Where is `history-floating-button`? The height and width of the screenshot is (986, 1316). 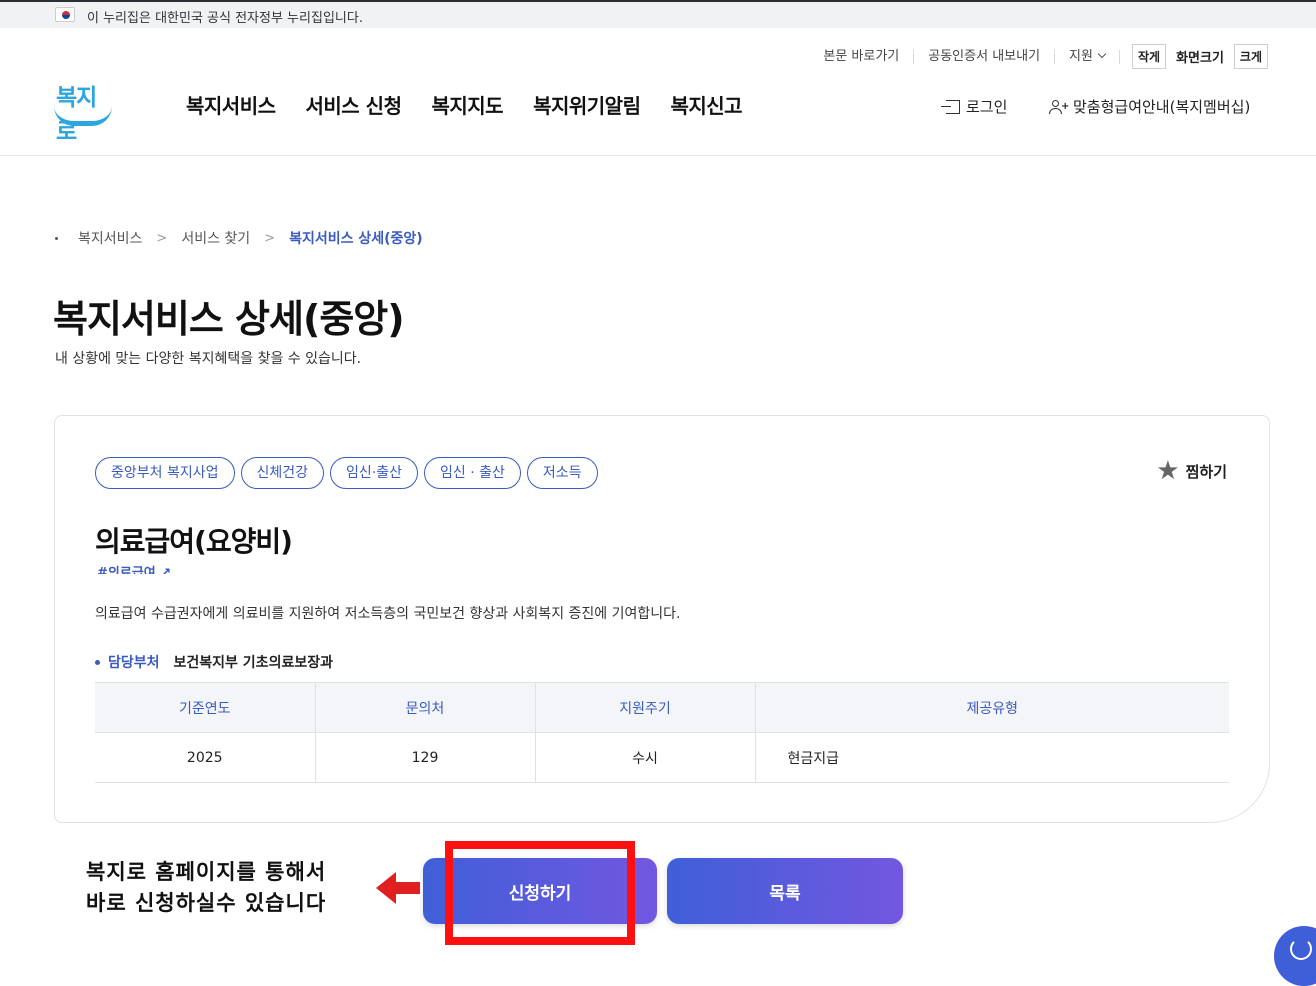
history-floating-button is located at coordinates (1295, 956).